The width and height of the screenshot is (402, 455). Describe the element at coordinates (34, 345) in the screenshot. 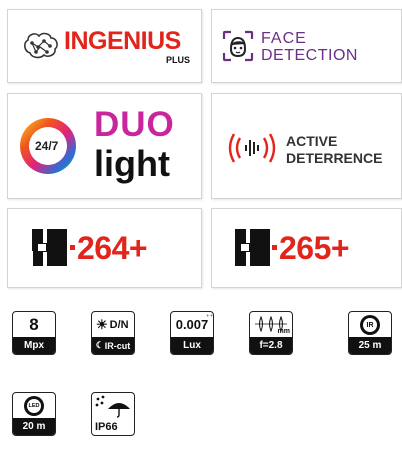

I see `mpx-label: Mpx` at that location.